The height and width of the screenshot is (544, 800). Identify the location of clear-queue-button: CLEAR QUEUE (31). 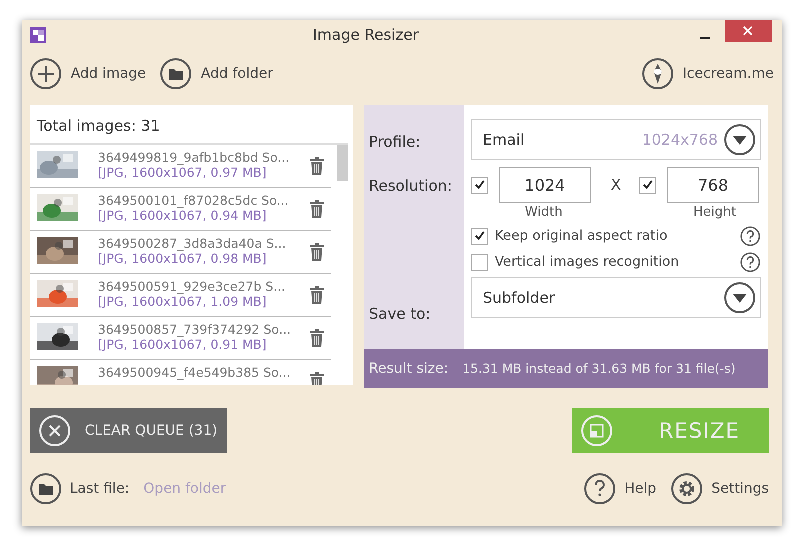
(128, 430).